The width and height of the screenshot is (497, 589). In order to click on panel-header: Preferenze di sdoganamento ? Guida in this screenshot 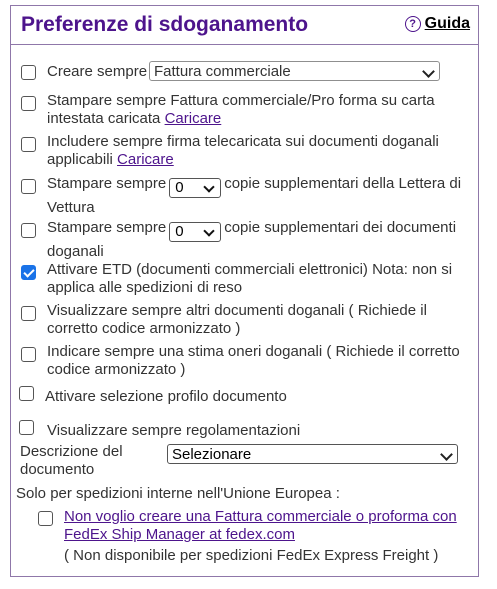, I will do `click(244, 25)`.